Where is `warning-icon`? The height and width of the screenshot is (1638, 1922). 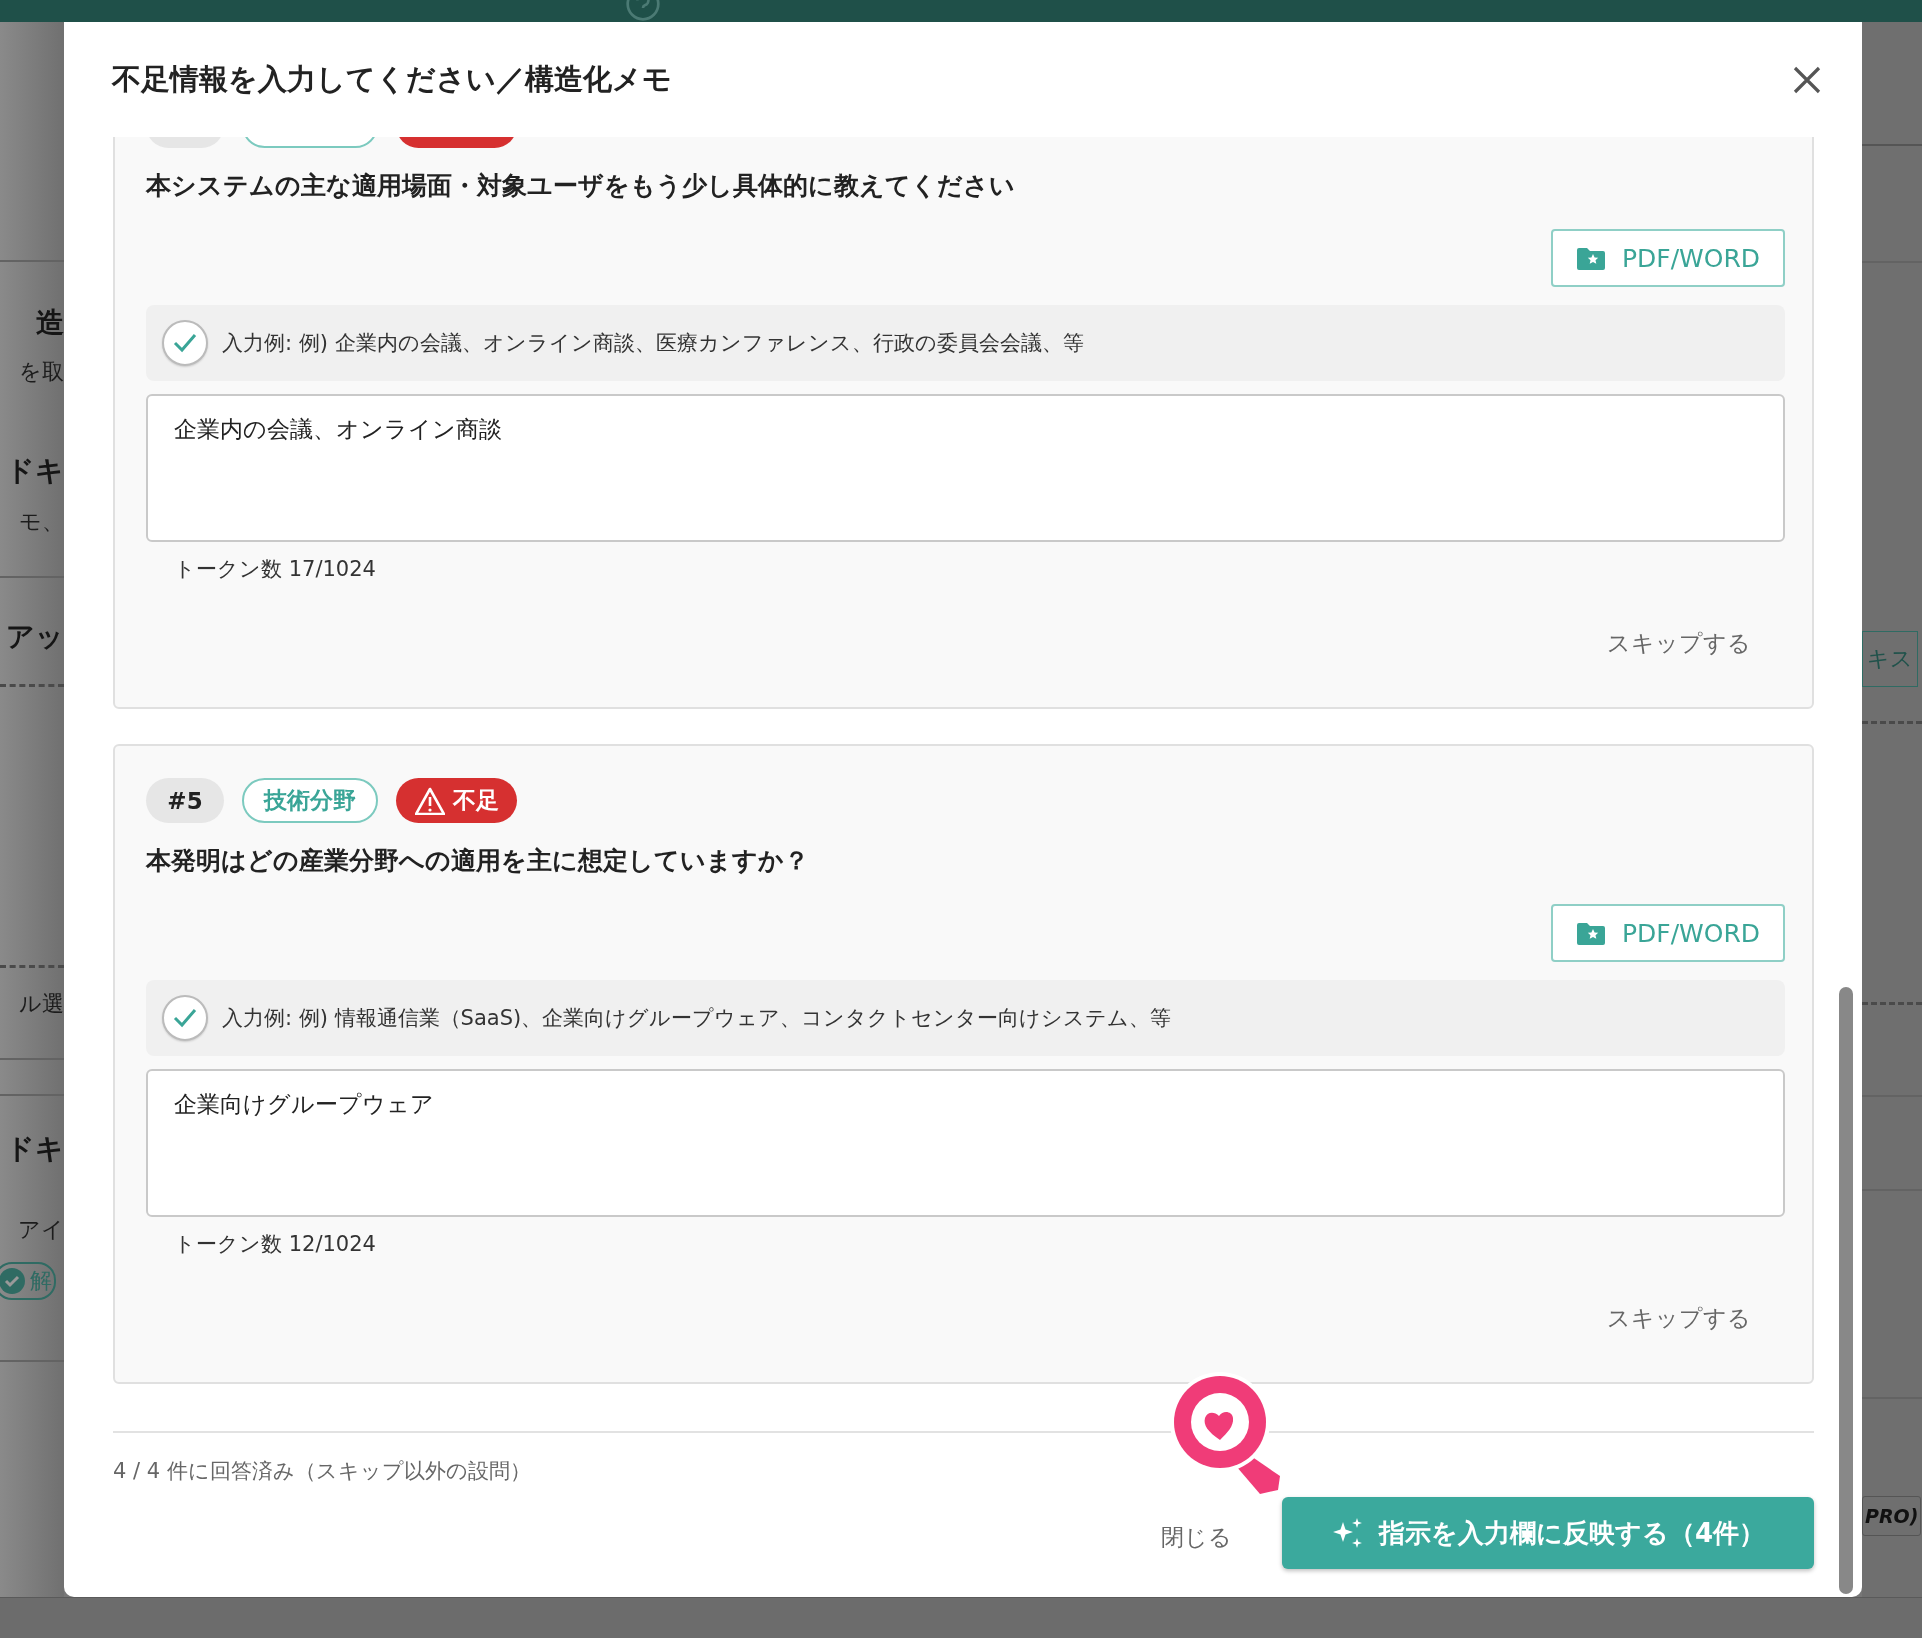 warning-icon is located at coordinates (429, 800).